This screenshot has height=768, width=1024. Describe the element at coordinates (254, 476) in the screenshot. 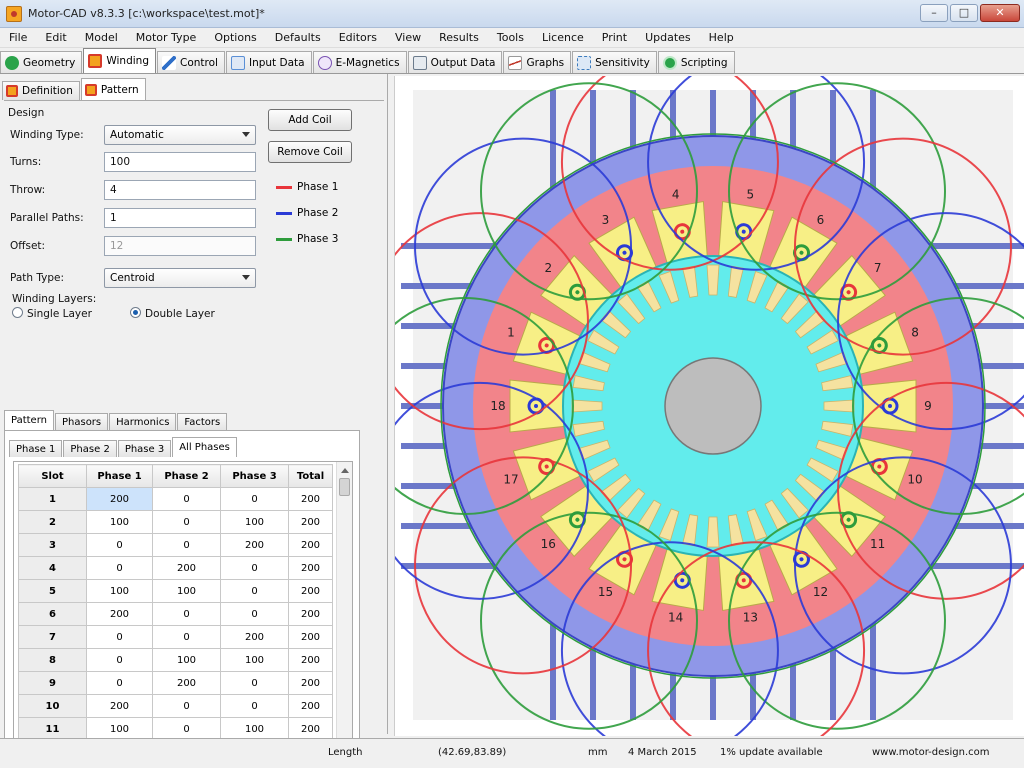

I see `column-header: Phase 3` at that location.